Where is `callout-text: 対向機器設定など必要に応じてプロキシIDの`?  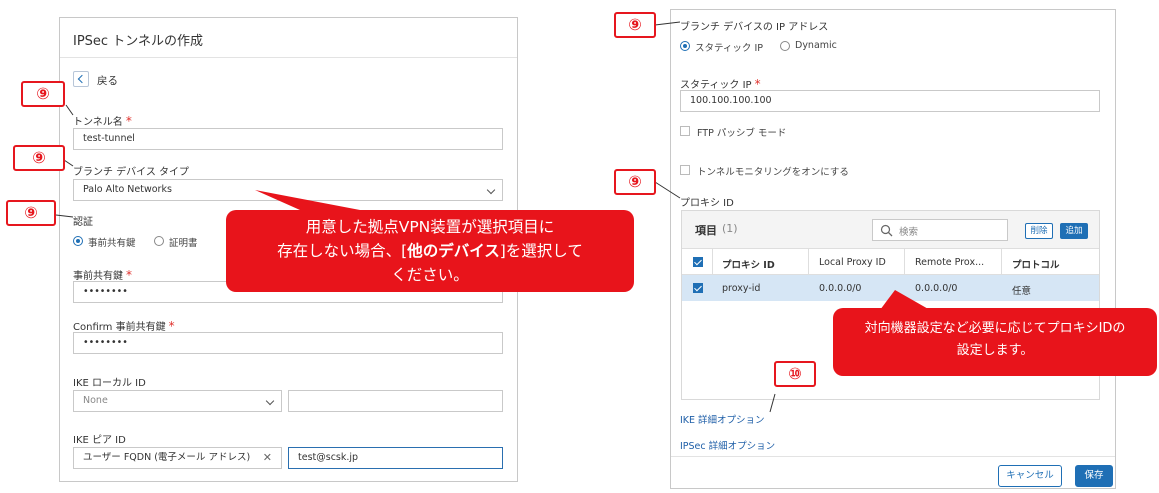
callout-text: 対向機器設定など必要に応じてプロキシIDの is located at coordinates (995, 328).